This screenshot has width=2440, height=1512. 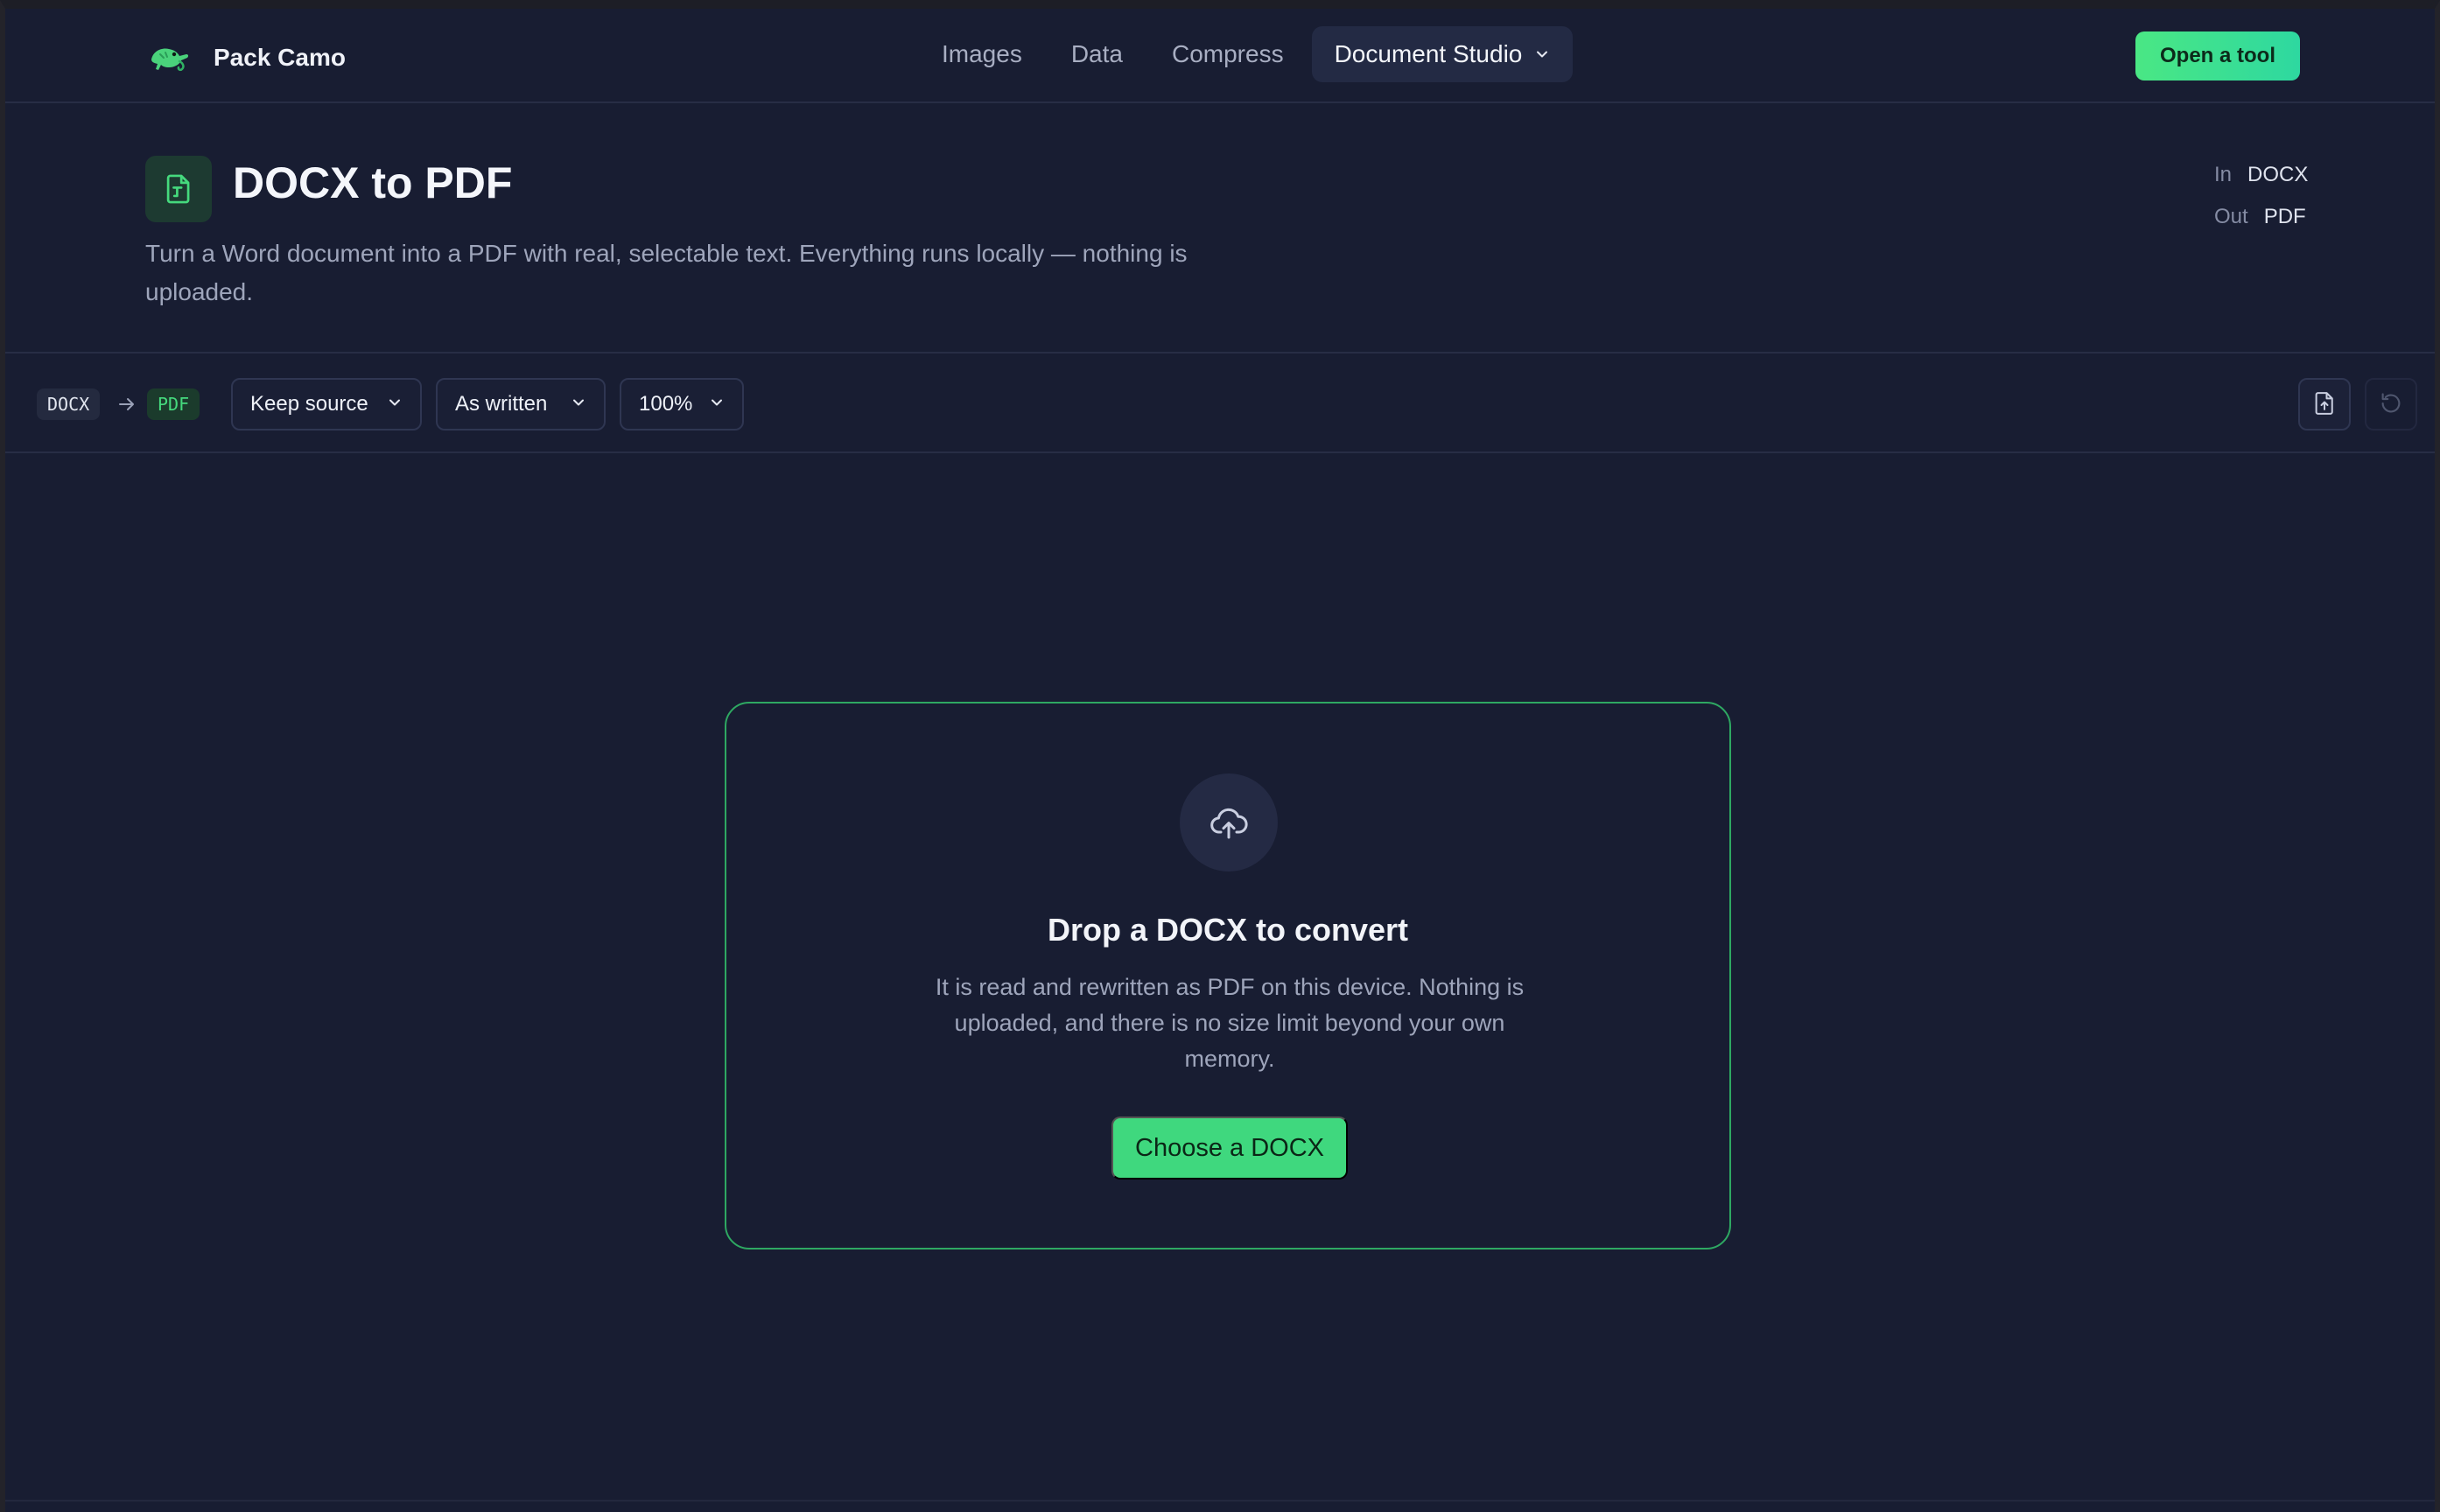 I want to click on brand: Pack Camo, so click(x=245, y=57).